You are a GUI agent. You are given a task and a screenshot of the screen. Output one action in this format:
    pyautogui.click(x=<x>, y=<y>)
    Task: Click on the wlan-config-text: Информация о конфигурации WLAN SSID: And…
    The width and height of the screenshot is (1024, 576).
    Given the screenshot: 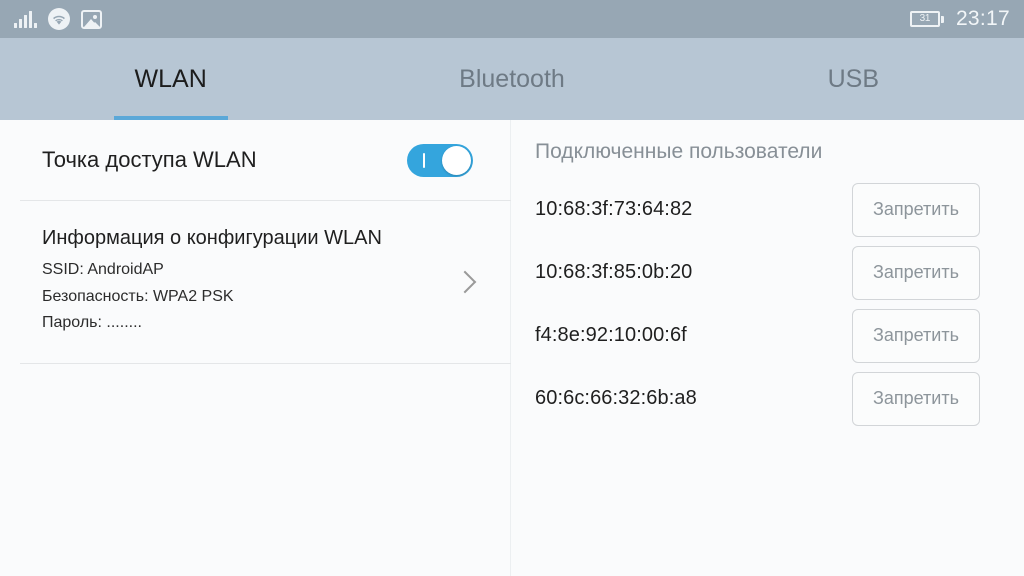 What is the action you would take?
    pyautogui.click(x=212, y=281)
    